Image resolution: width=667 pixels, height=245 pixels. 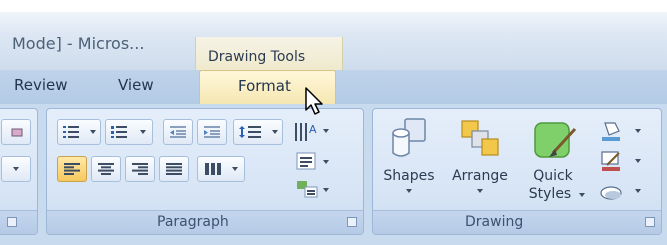 I want to click on group-label-paragraph: Paragraph, so click(x=193, y=222).